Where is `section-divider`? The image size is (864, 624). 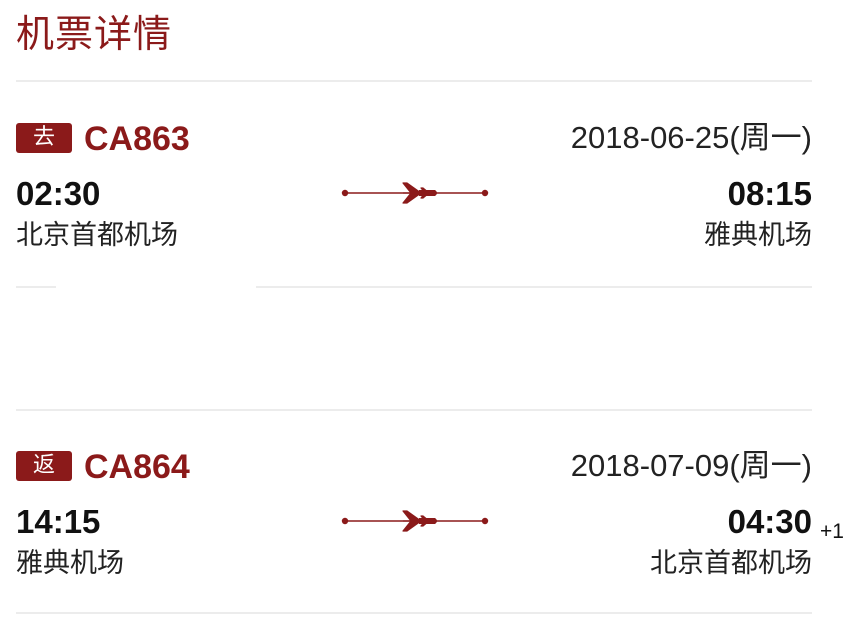
section-divider is located at coordinates (414, 410).